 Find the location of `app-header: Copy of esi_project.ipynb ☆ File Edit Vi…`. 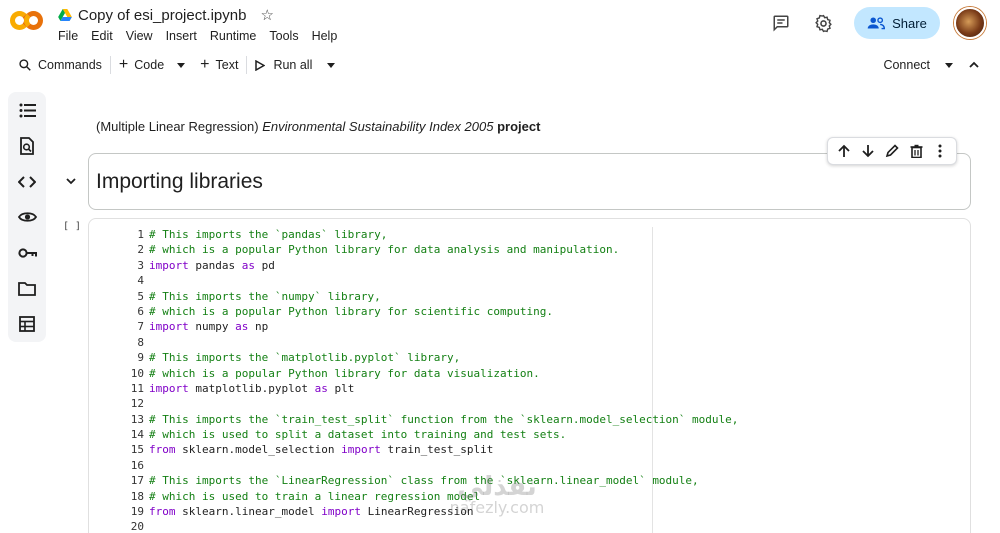

app-header: Copy of esi_project.ipynb ☆ File Edit Vi… is located at coordinates (500, 24).